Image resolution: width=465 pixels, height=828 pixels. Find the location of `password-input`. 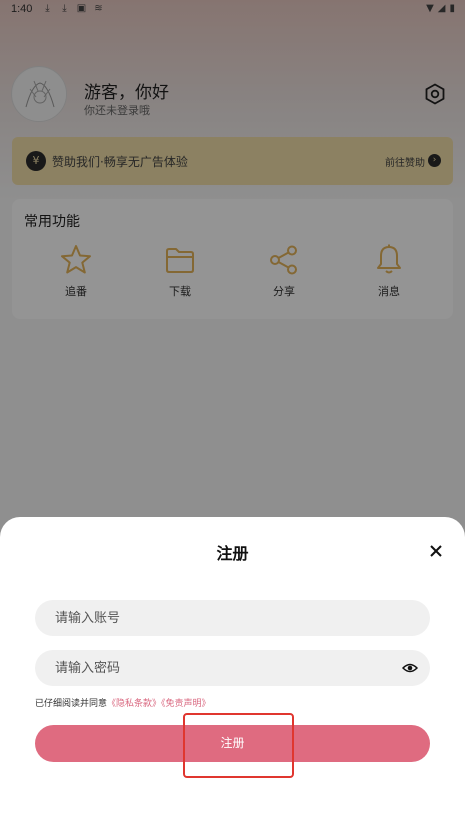

password-input is located at coordinates (225, 668).